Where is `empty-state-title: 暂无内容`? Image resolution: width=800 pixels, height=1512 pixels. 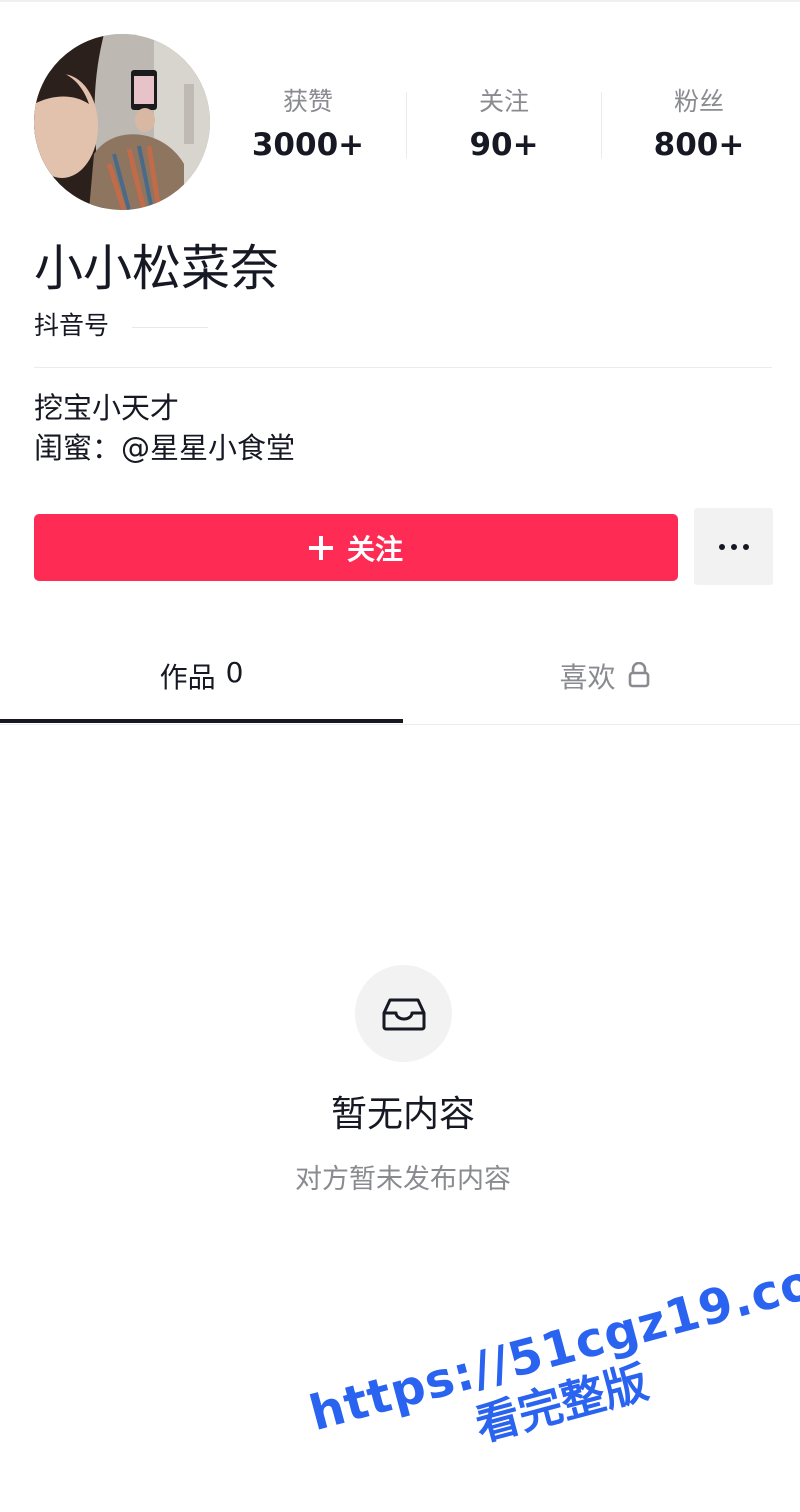
empty-state-title: 暂无内容 is located at coordinates (402, 1114).